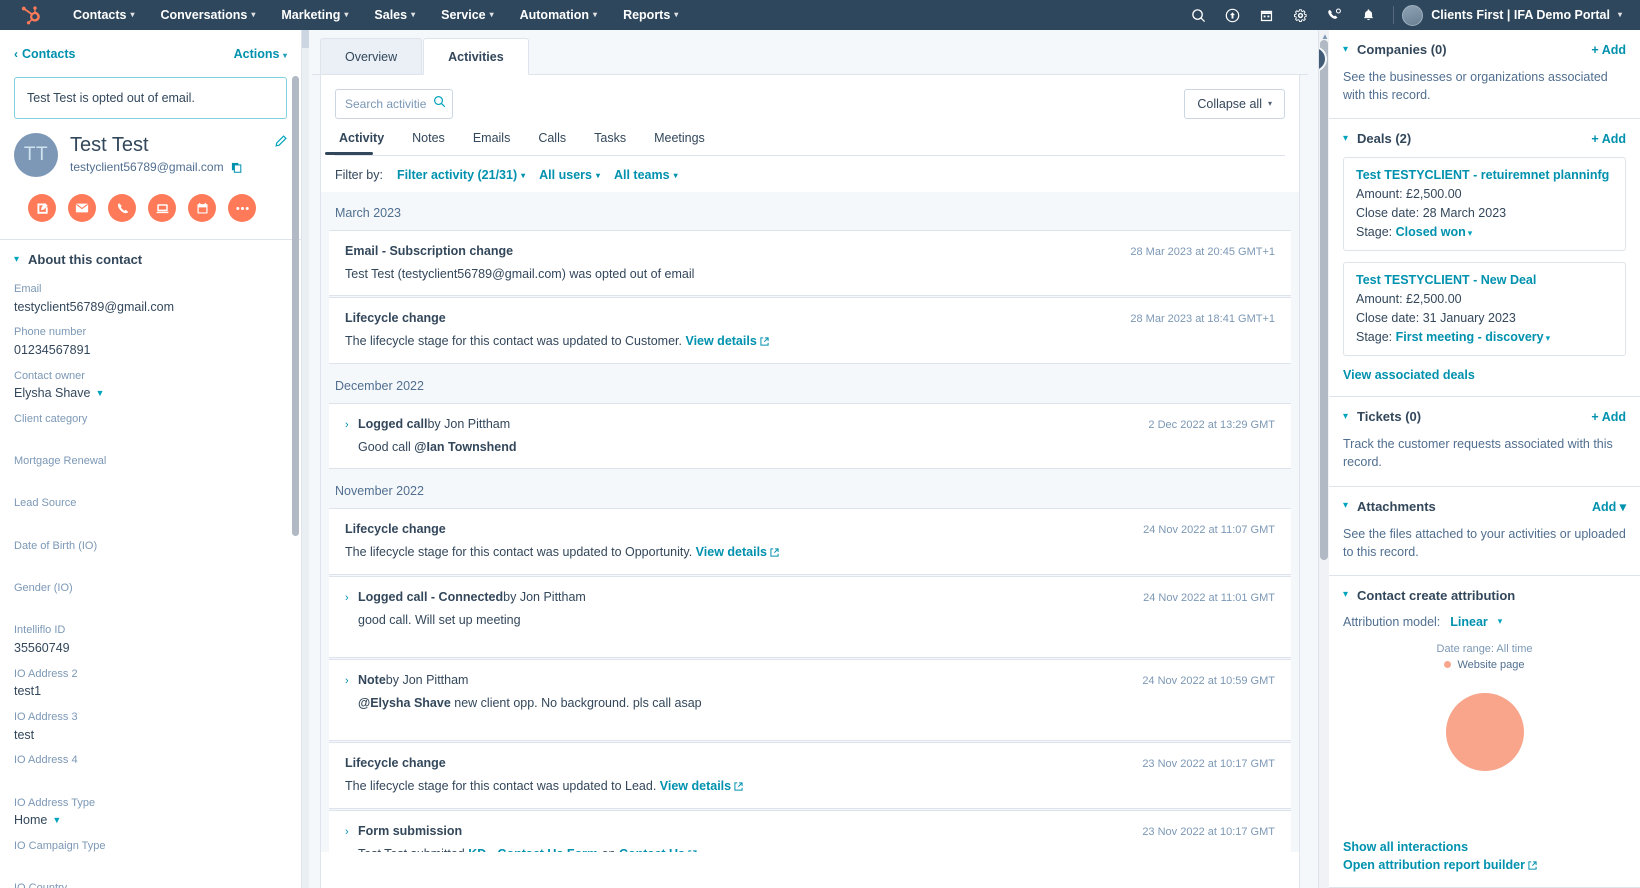 The width and height of the screenshot is (1640, 888). What do you see at coordinates (1382, 416) in the screenshot?
I see `card-toggle: ▾ Tickets (0)` at bounding box center [1382, 416].